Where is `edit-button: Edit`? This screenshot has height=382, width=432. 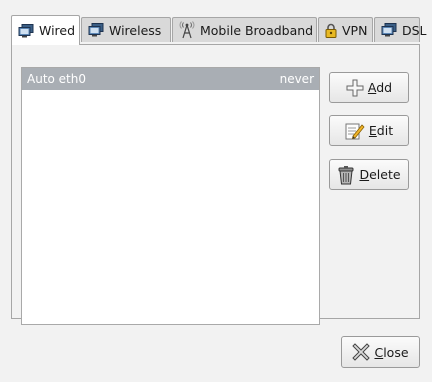
edit-button: Edit is located at coordinates (369, 130).